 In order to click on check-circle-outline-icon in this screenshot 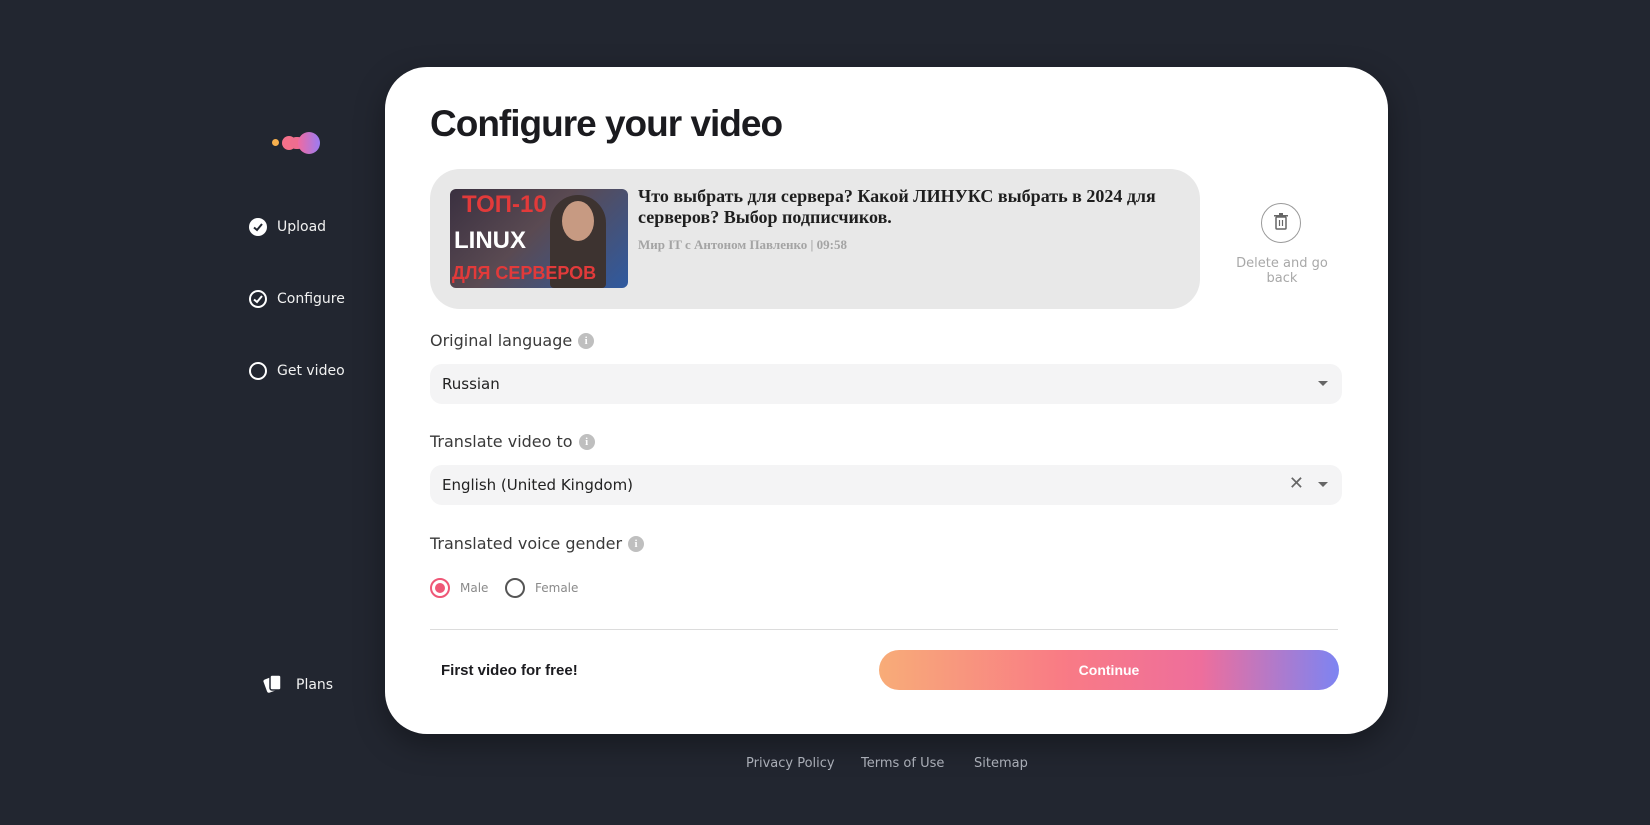, I will do `click(258, 299)`.